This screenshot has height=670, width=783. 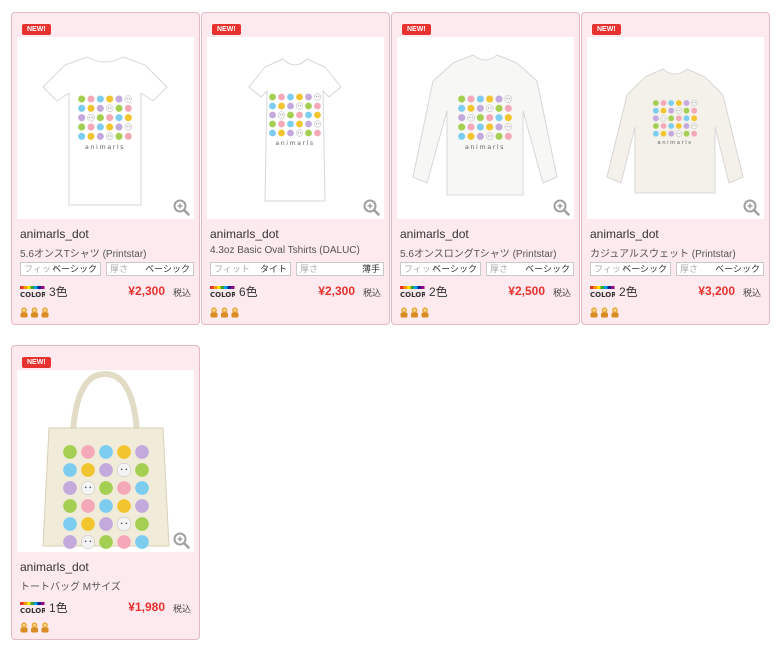 I want to click on color-count: 3色, so click(x=58, y=292).